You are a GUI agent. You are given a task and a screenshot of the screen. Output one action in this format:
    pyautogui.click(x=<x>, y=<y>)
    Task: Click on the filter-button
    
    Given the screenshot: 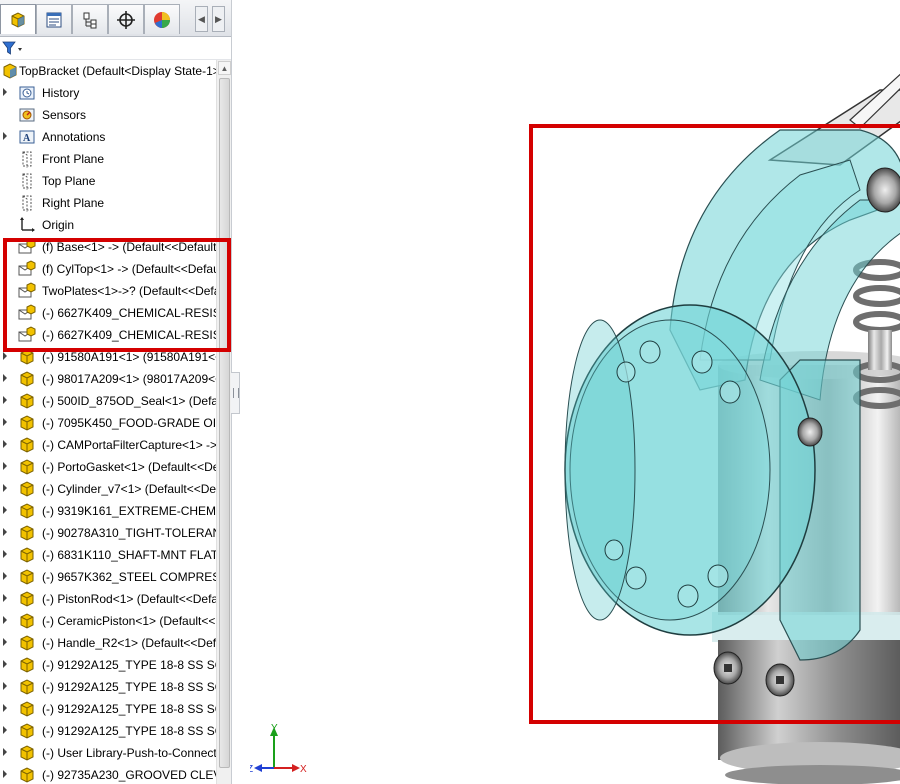 What is the action you would take?
    pyautogui.click(x=13, y=48)
    